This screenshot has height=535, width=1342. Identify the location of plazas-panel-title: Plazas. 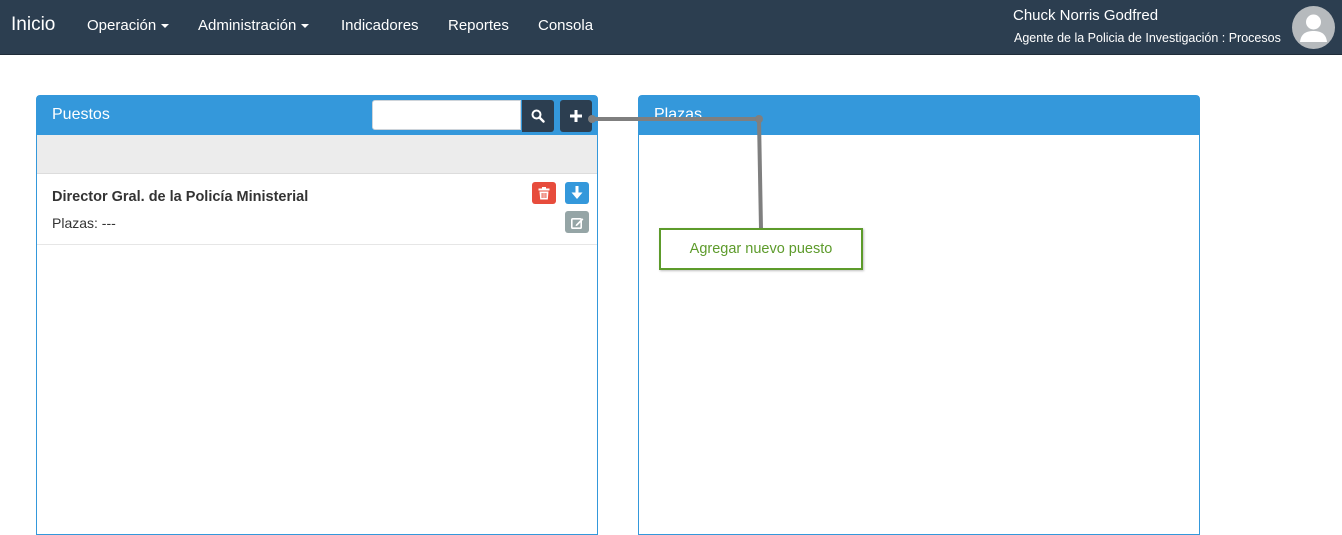
(678, 114).